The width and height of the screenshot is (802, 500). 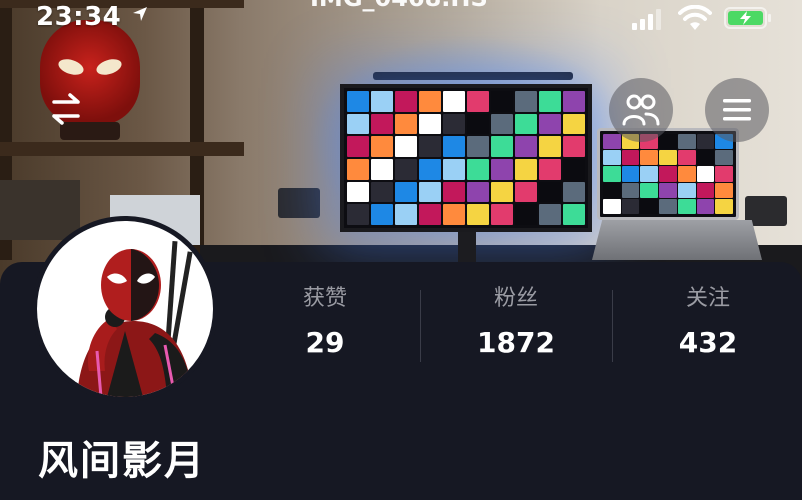 What do you see at coordinates (707, 298) in the screenshot?
I see `stat-following-label: 关注` at bounding box center [707, 298].